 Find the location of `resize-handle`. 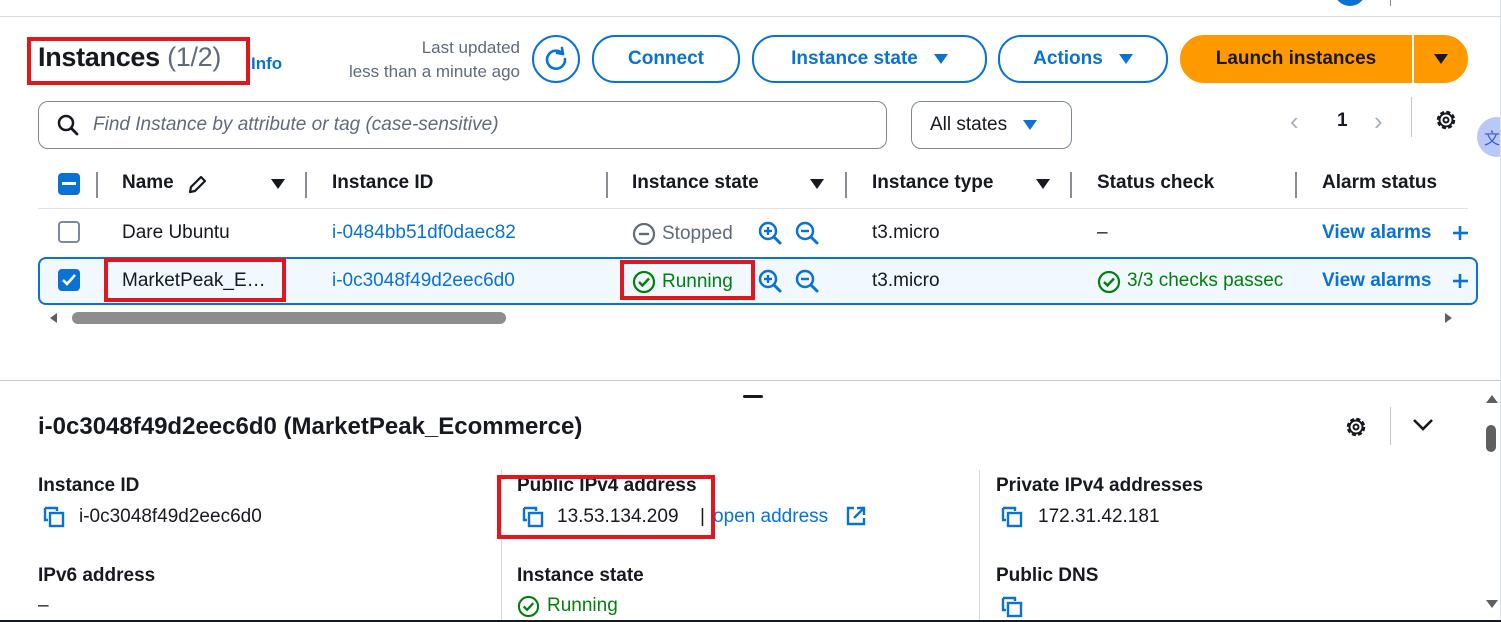

resize-handle is located at coordinates (753, 396).